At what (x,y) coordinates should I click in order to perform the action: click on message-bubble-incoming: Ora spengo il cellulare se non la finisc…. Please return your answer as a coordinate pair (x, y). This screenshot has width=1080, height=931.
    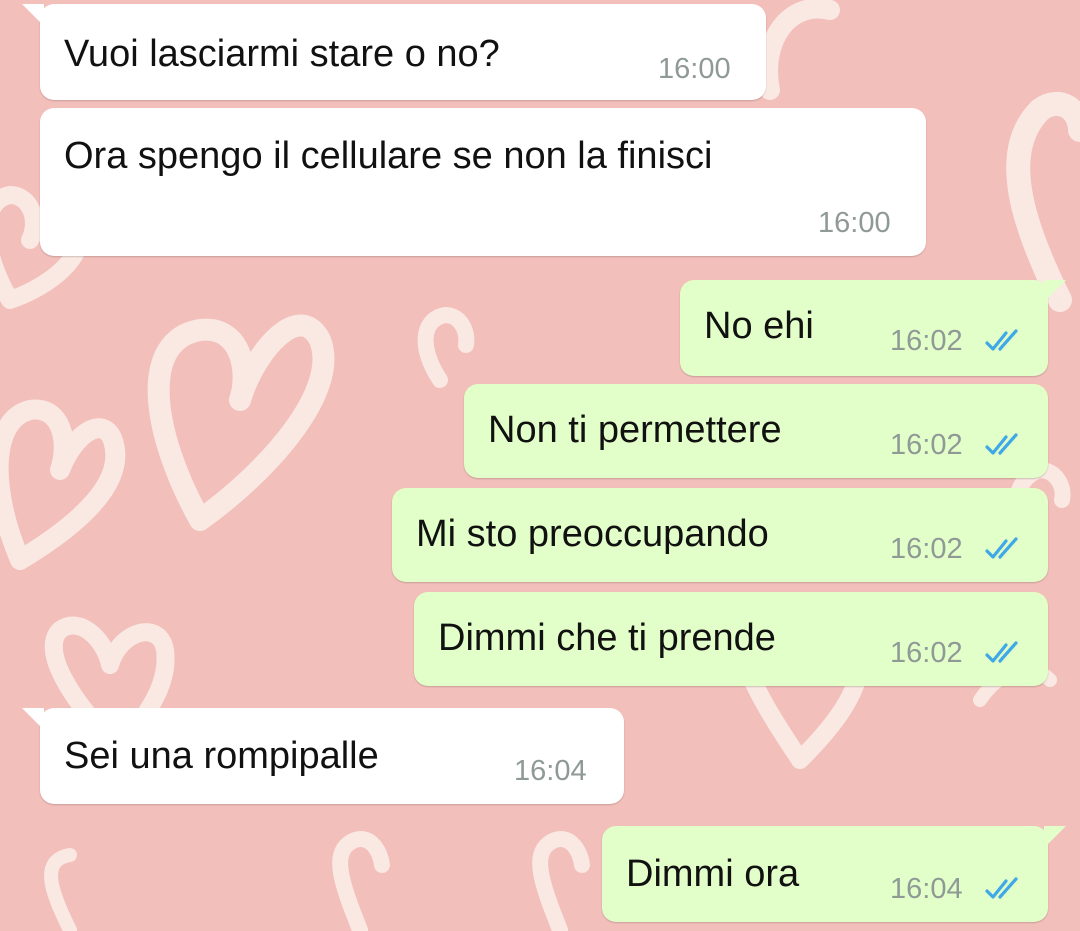
    Looking at the image, I should click on (483, 182).